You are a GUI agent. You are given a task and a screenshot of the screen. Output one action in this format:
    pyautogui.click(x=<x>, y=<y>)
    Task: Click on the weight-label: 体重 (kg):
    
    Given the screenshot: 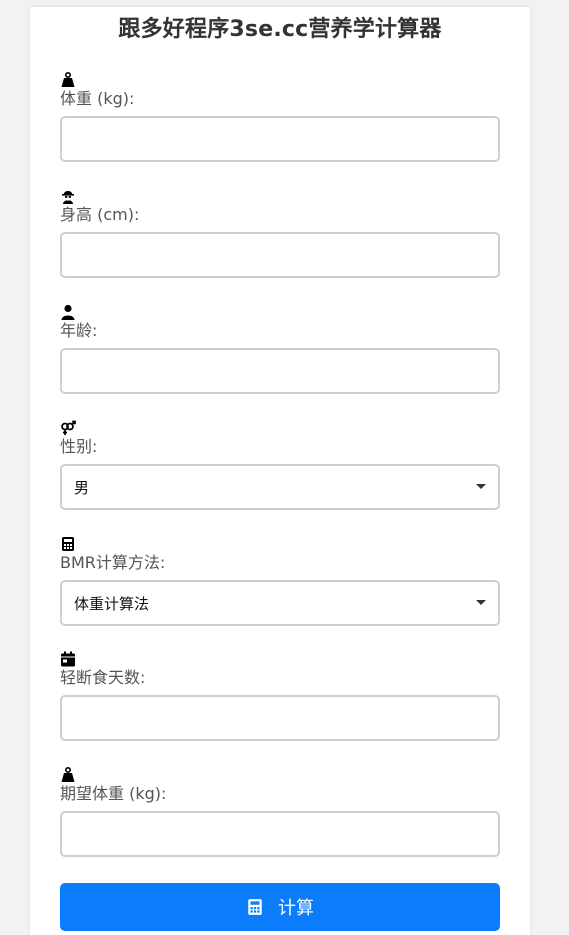 What is the action you would take?
    pyautogui.click(x=97, y=98)
    